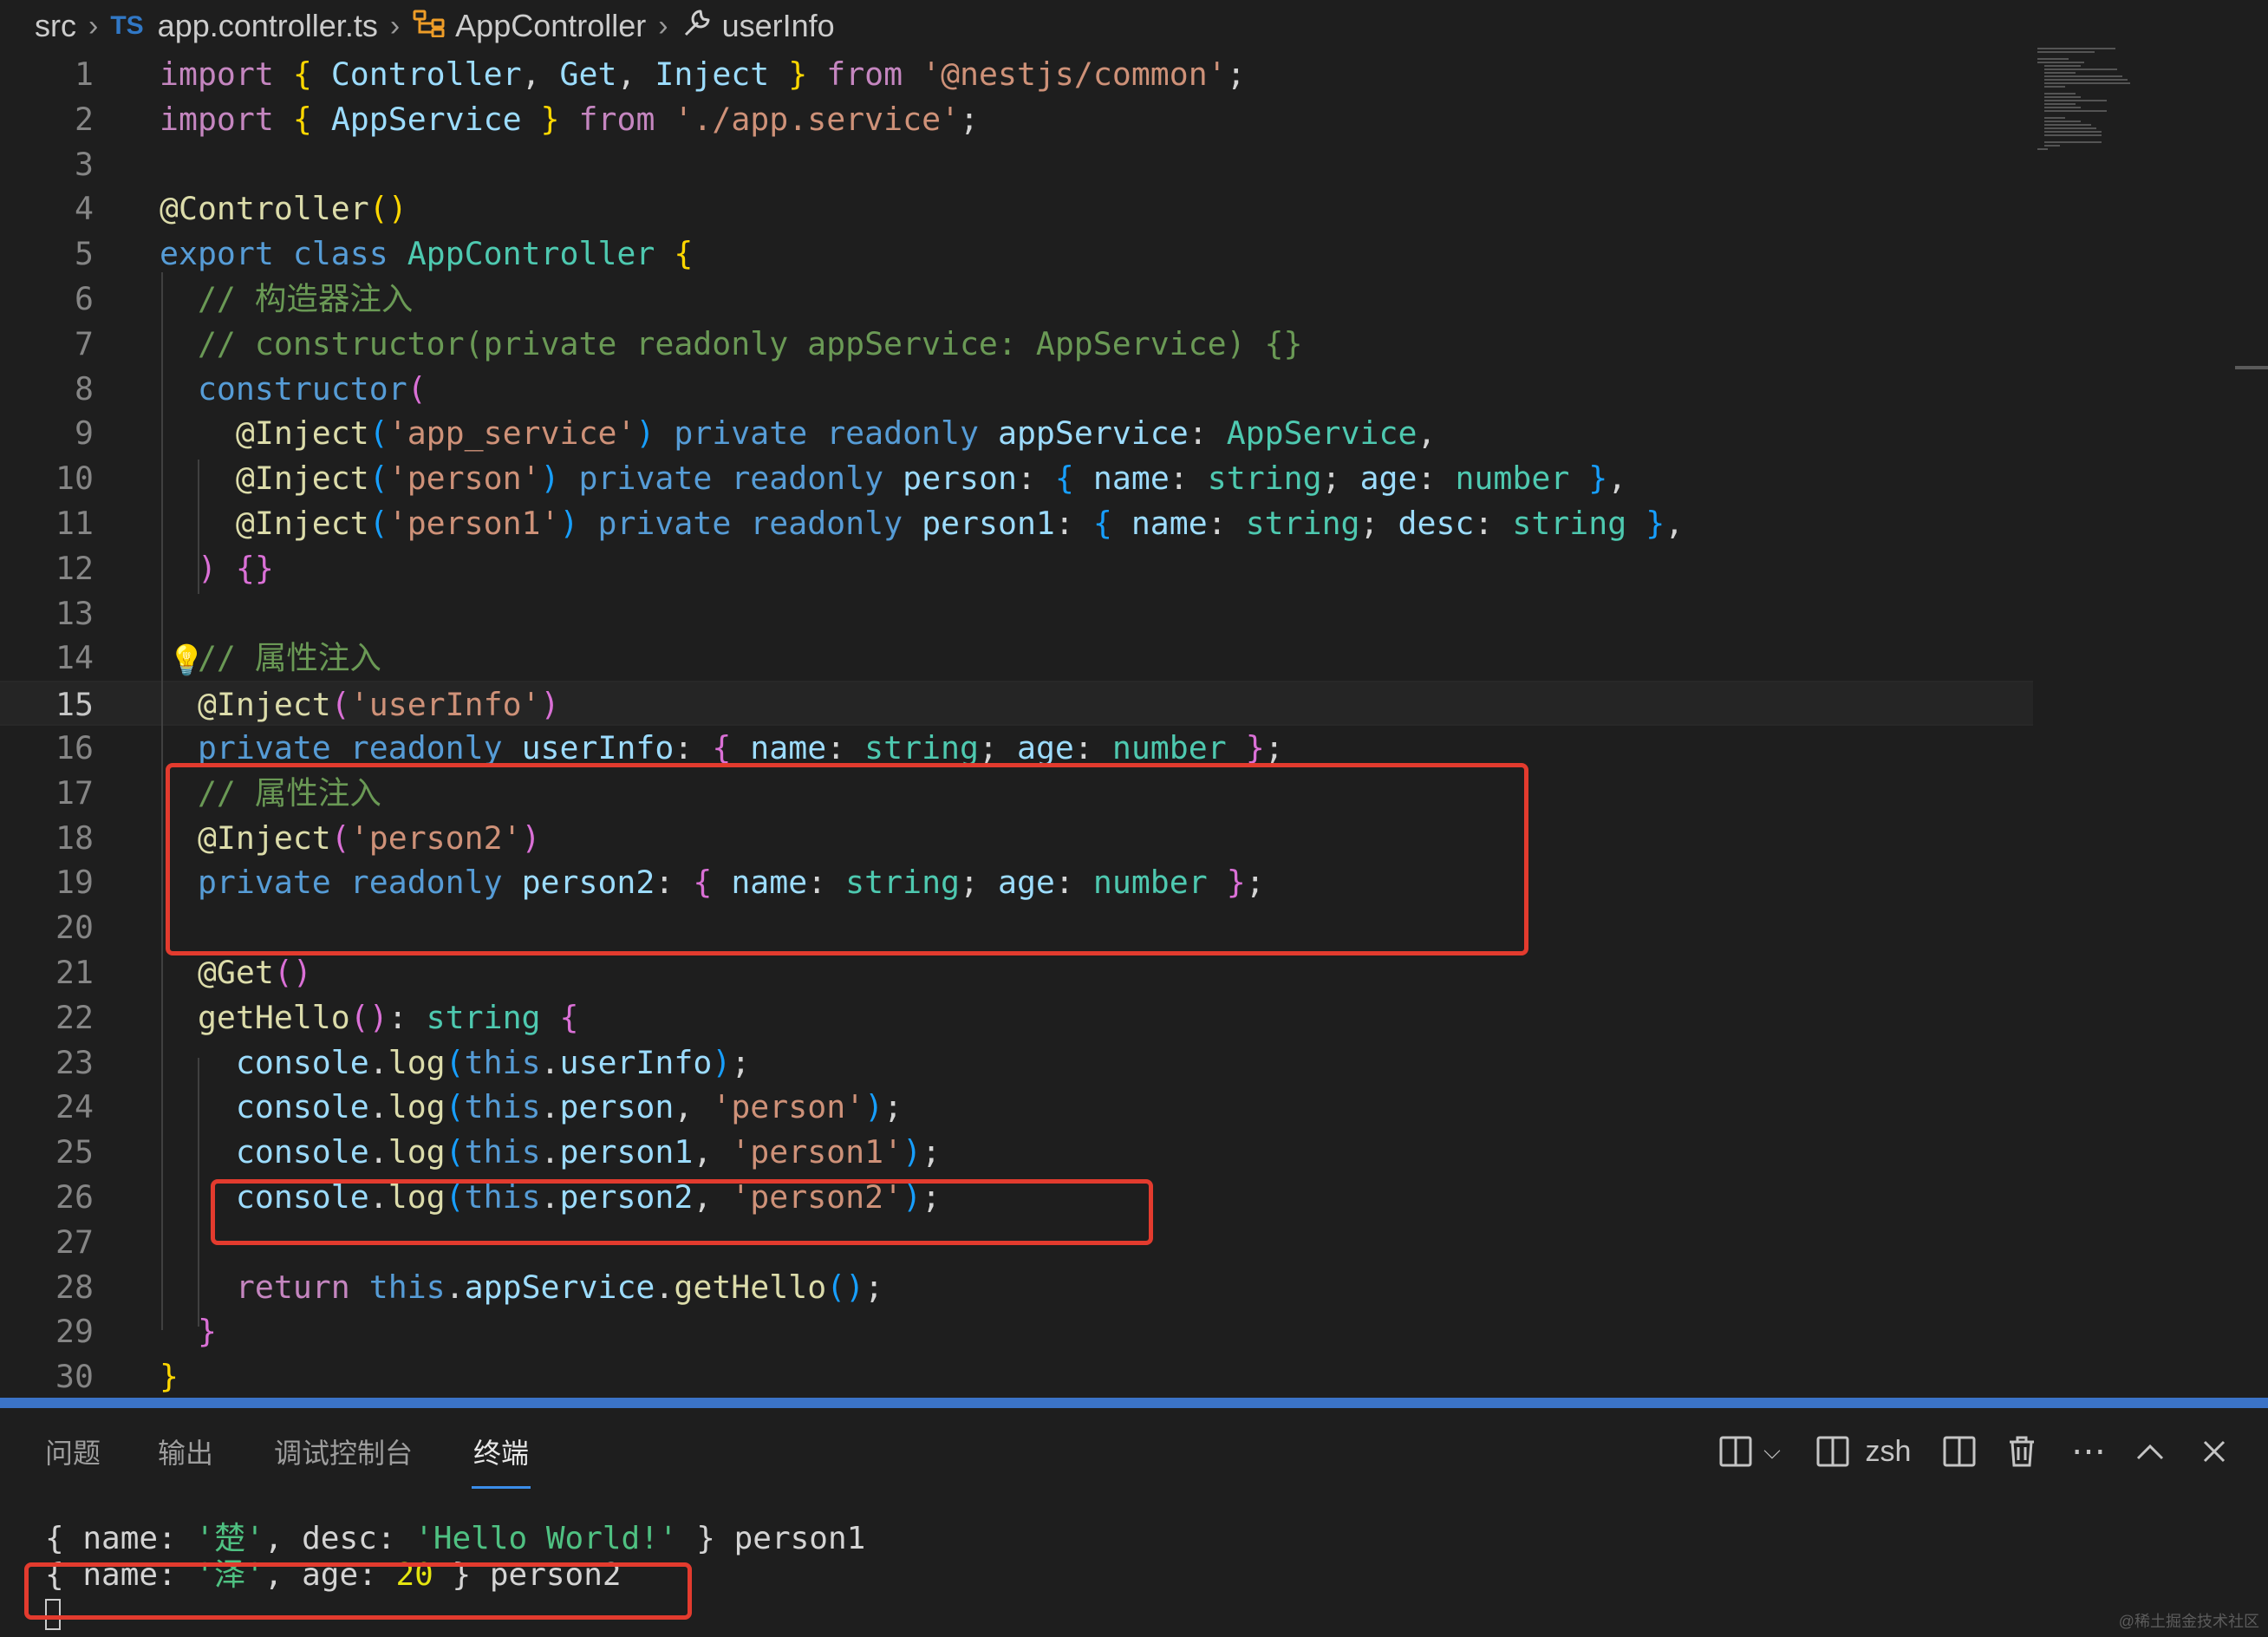 The height and width of the screenshot is (1637, 2268). What do you see at coordinates (1016, 704) in the screenshot?
I see `code-line: 15 @Inject('userInfo')` at bounding box center [1016, 704].